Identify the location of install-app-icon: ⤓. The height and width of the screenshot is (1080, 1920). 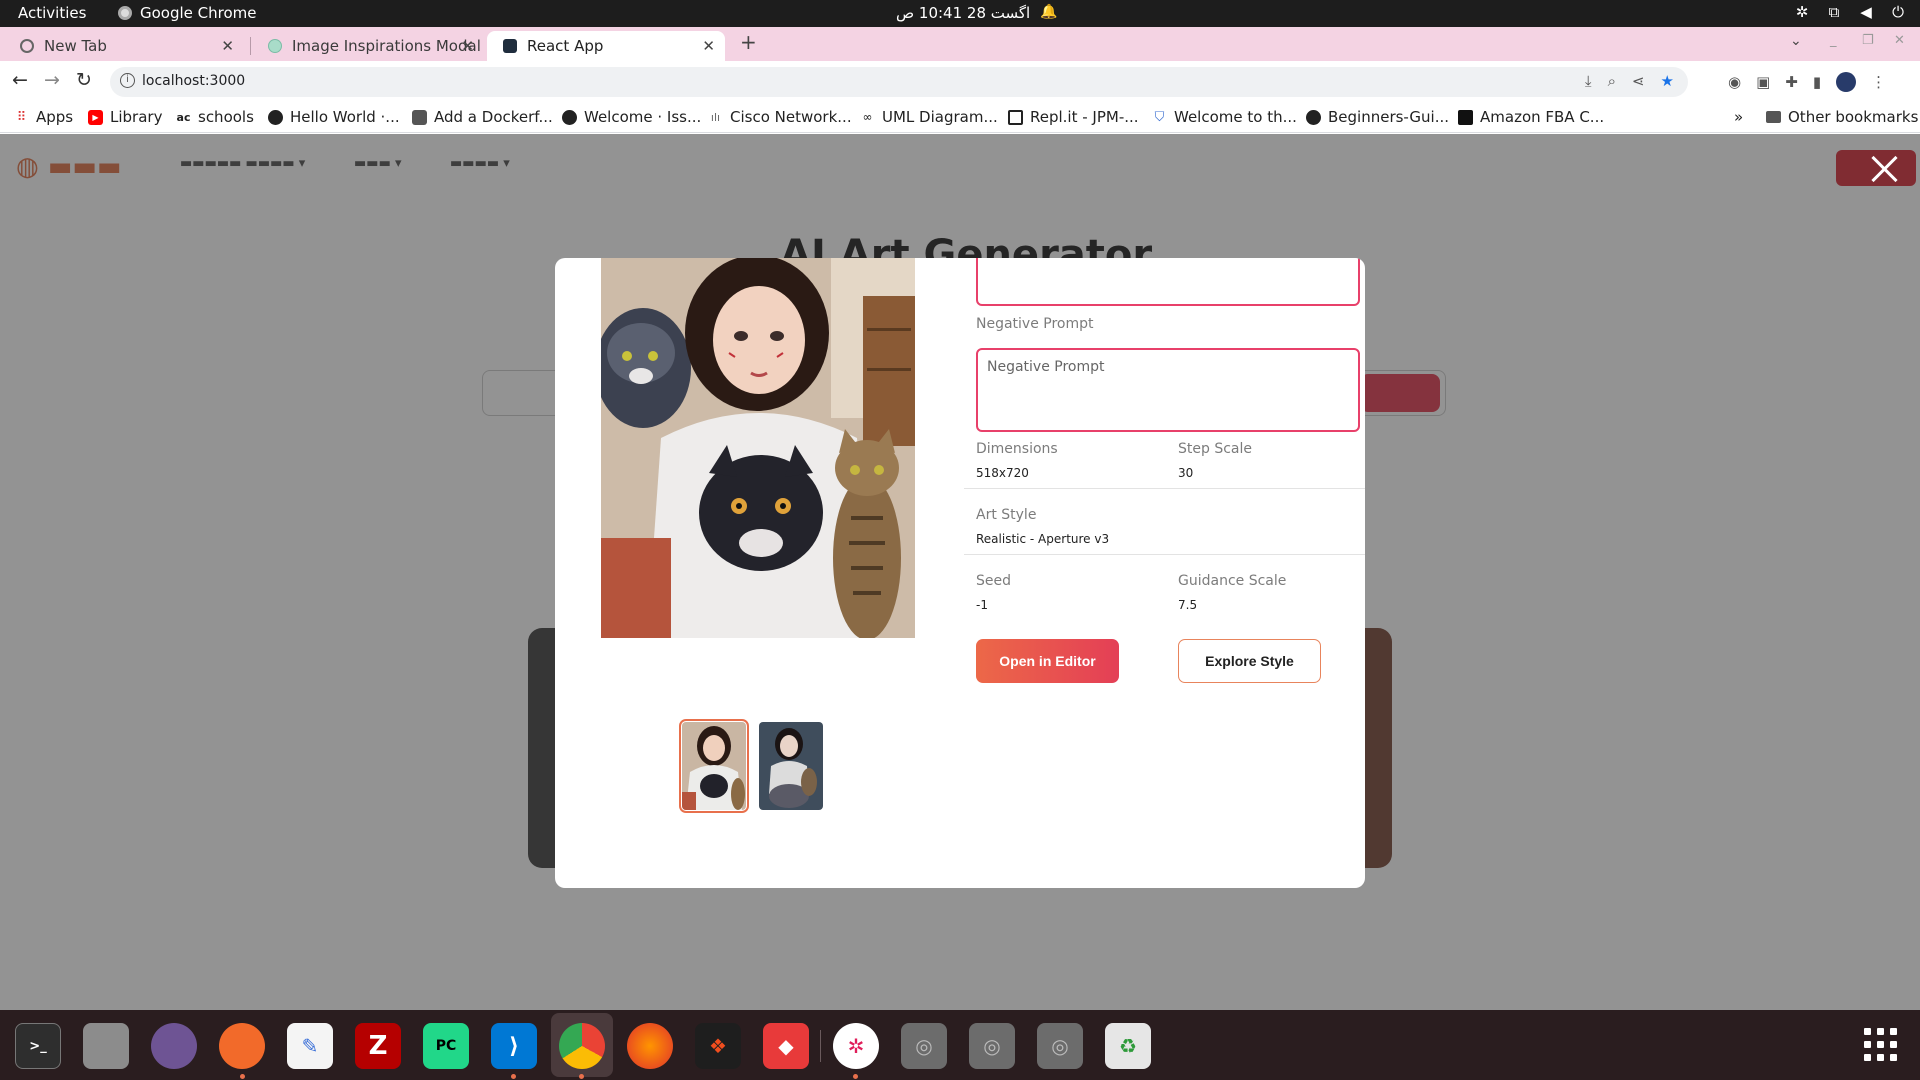
(1588, 81).